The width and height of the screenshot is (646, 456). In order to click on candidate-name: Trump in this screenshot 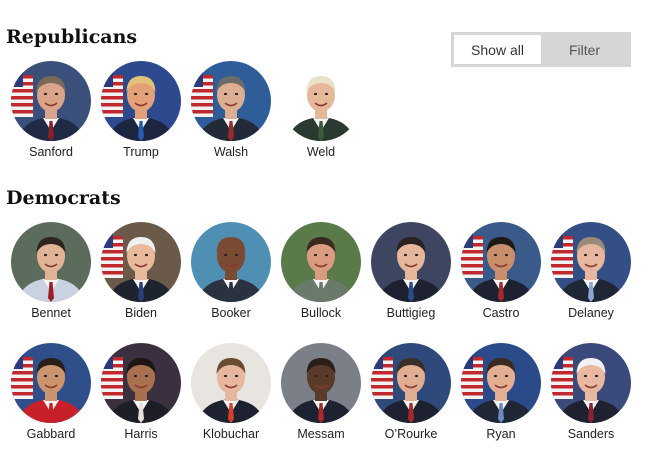, I will do `click(141, 152)`.